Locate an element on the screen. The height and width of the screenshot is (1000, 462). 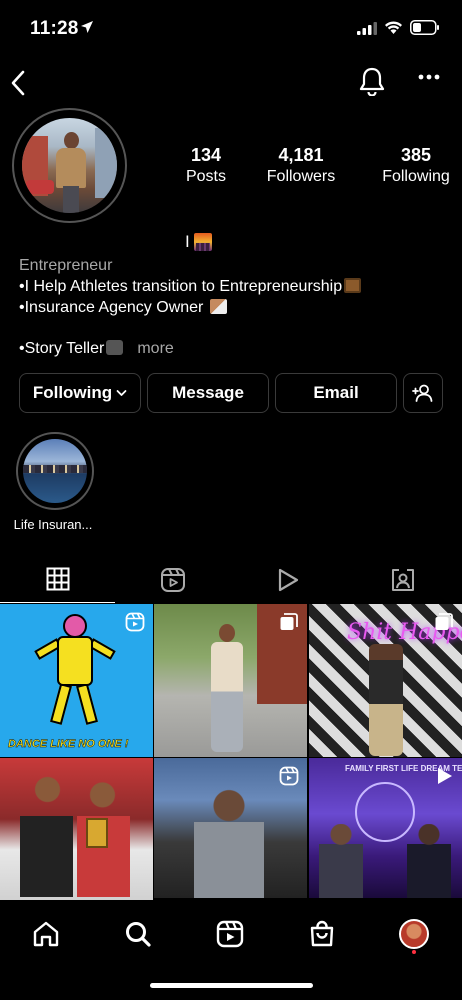
followers-stat: 4,181 Followers is located at coordinates (301, 165).